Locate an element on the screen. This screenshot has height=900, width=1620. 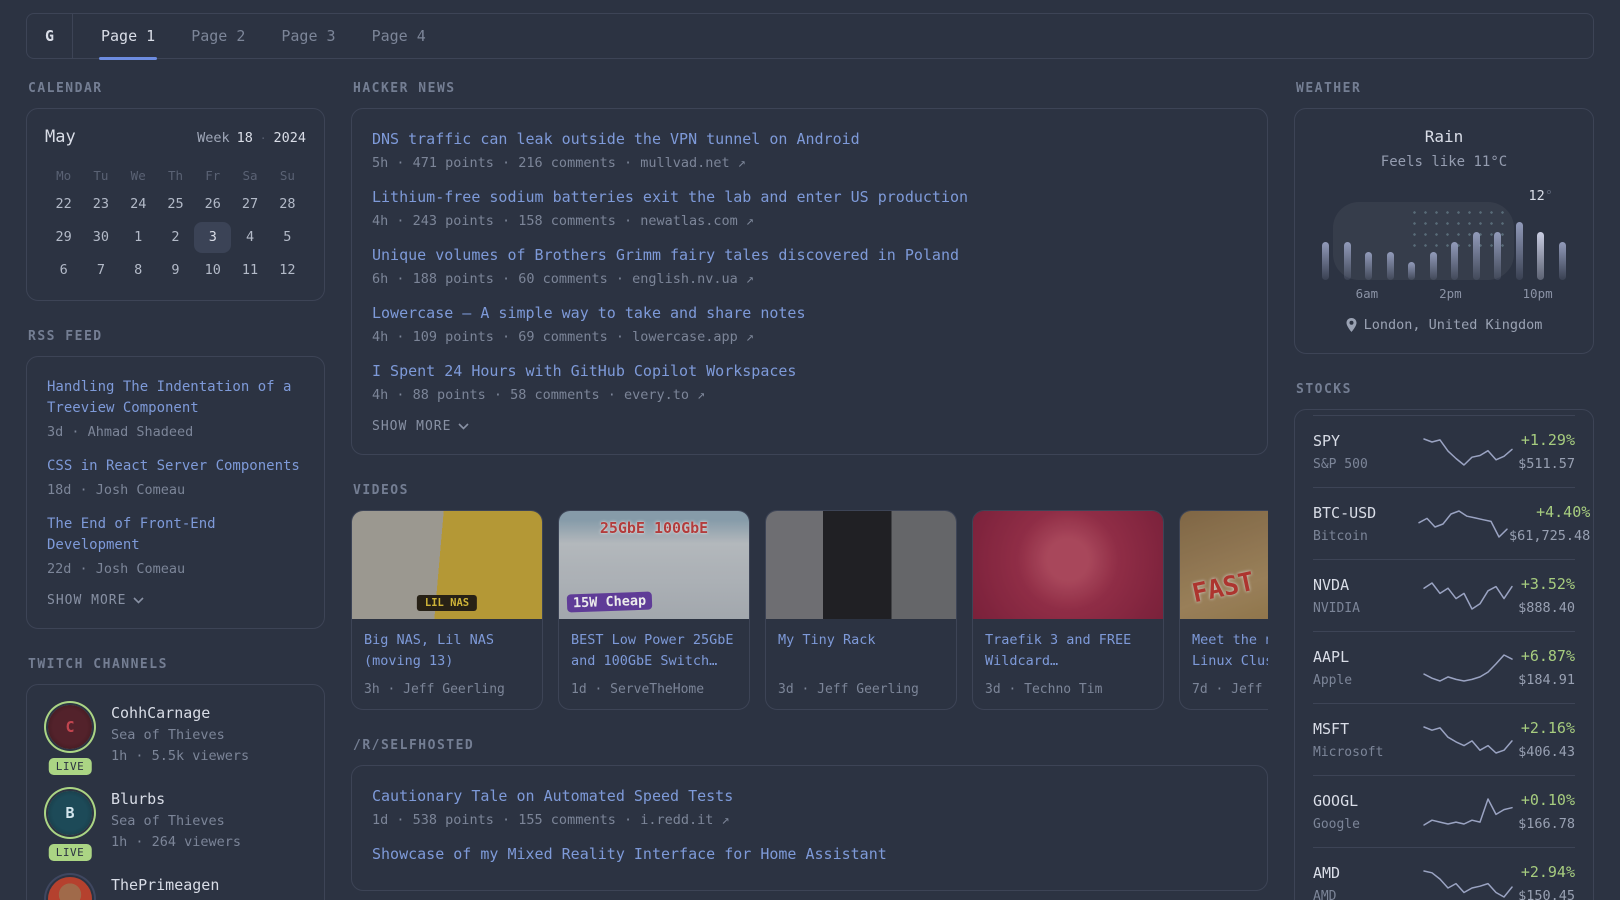
video-card: My Tiny Rack 3d · Jeff Geerling is located at coordinates (861, 610).